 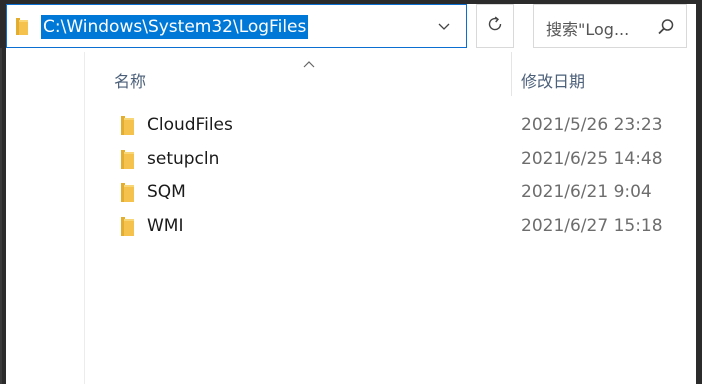 What do you see at coordinates (183, 159) in the screenshot?
I see `file-name: setupcln` at bounding box center [183, 159].